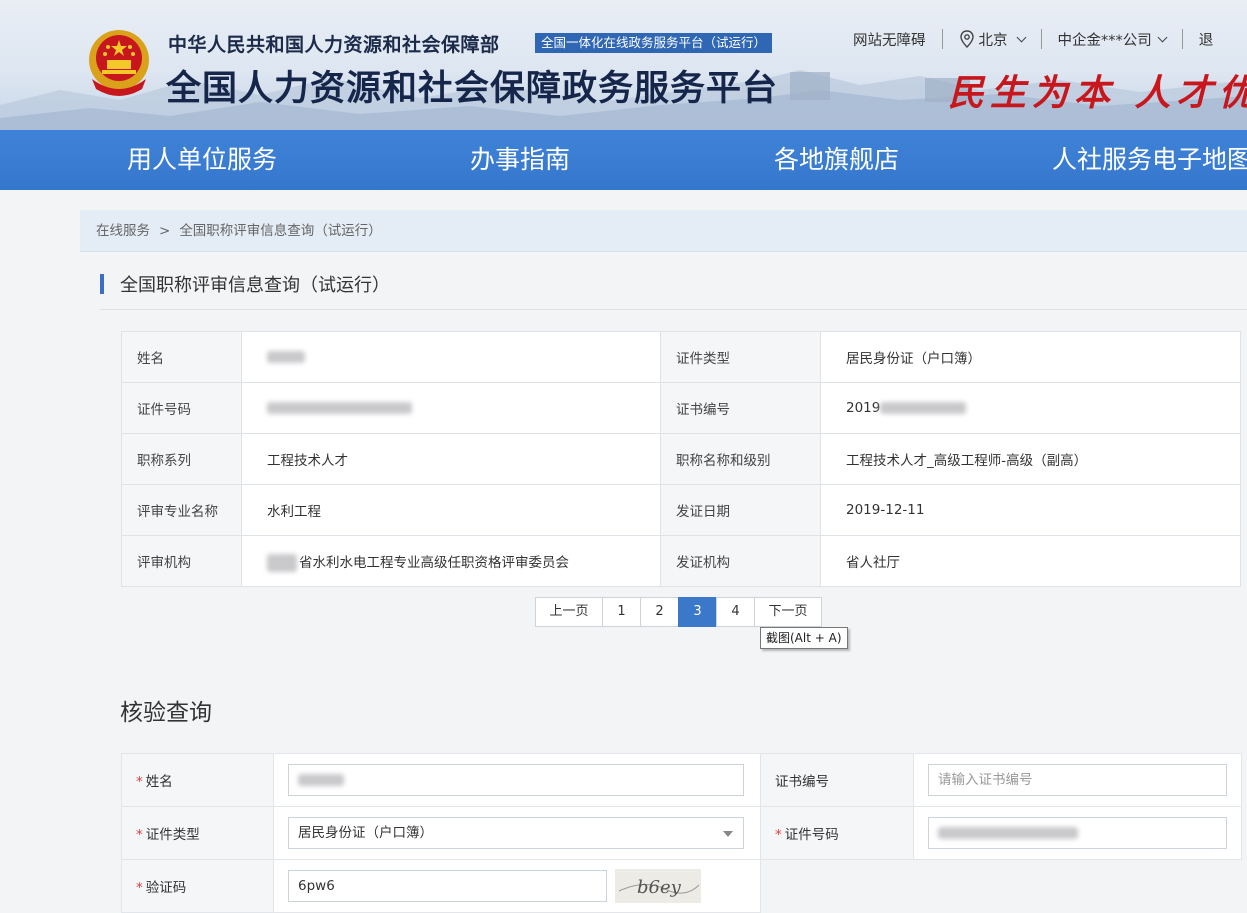 This screenshot has height=913, width=1247. Describe the element at coordinates (181, 459) in the screenshot. I see `series-label: 职称系列` at that location.